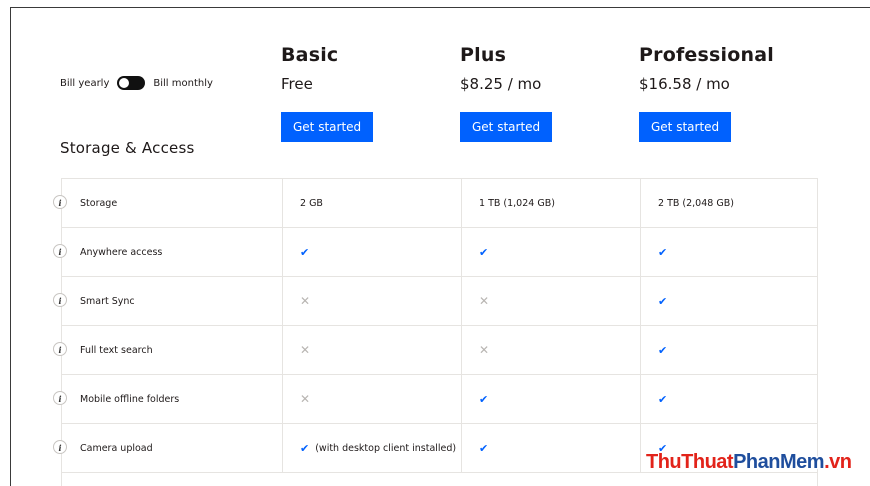 The height and width of the screenshot is (486, 870). Describe the element at coordinates (84, 83) in the screenshot. I see `bill-yearly-label: Bill yearly` at that location.